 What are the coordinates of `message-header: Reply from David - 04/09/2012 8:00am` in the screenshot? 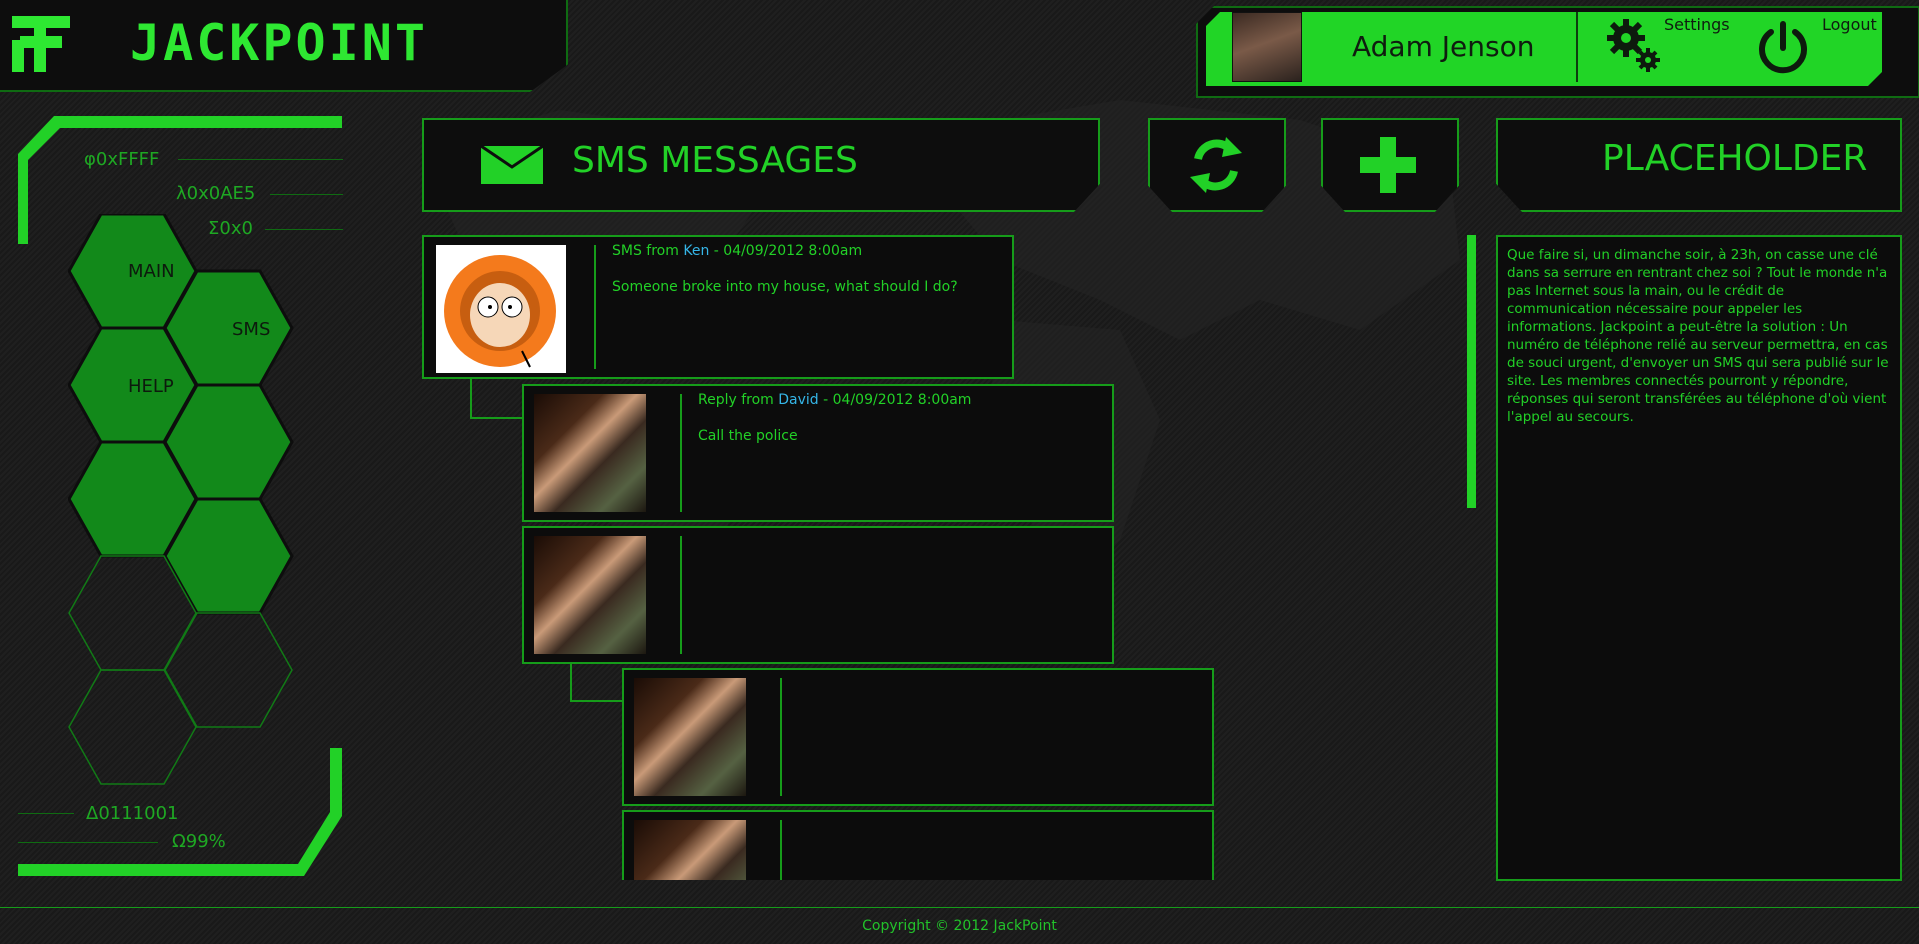 It's located at (834, 400).